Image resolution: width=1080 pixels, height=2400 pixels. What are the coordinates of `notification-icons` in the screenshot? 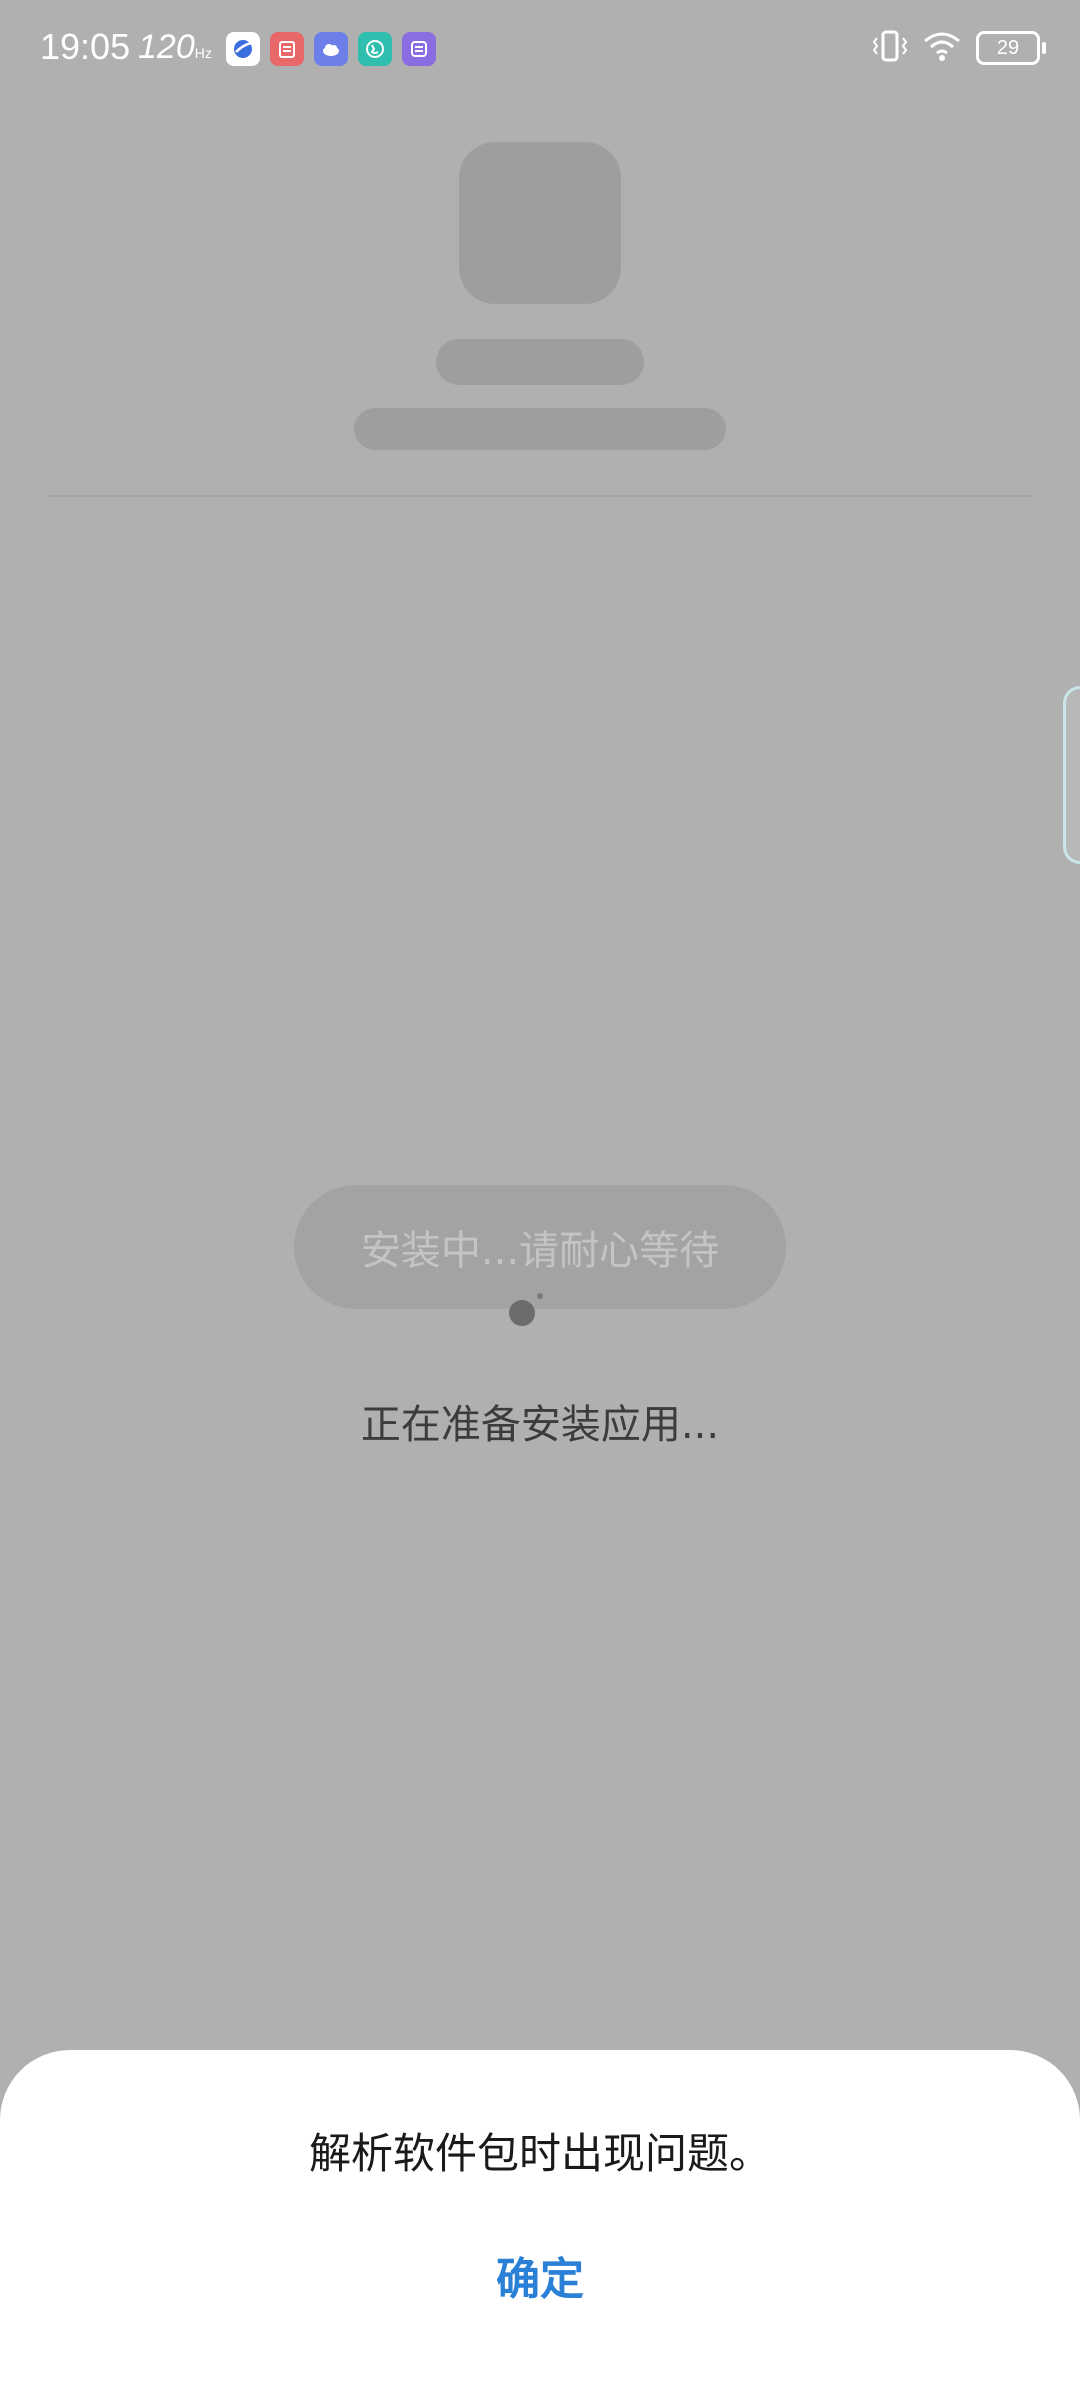 It's located at (331, 49).